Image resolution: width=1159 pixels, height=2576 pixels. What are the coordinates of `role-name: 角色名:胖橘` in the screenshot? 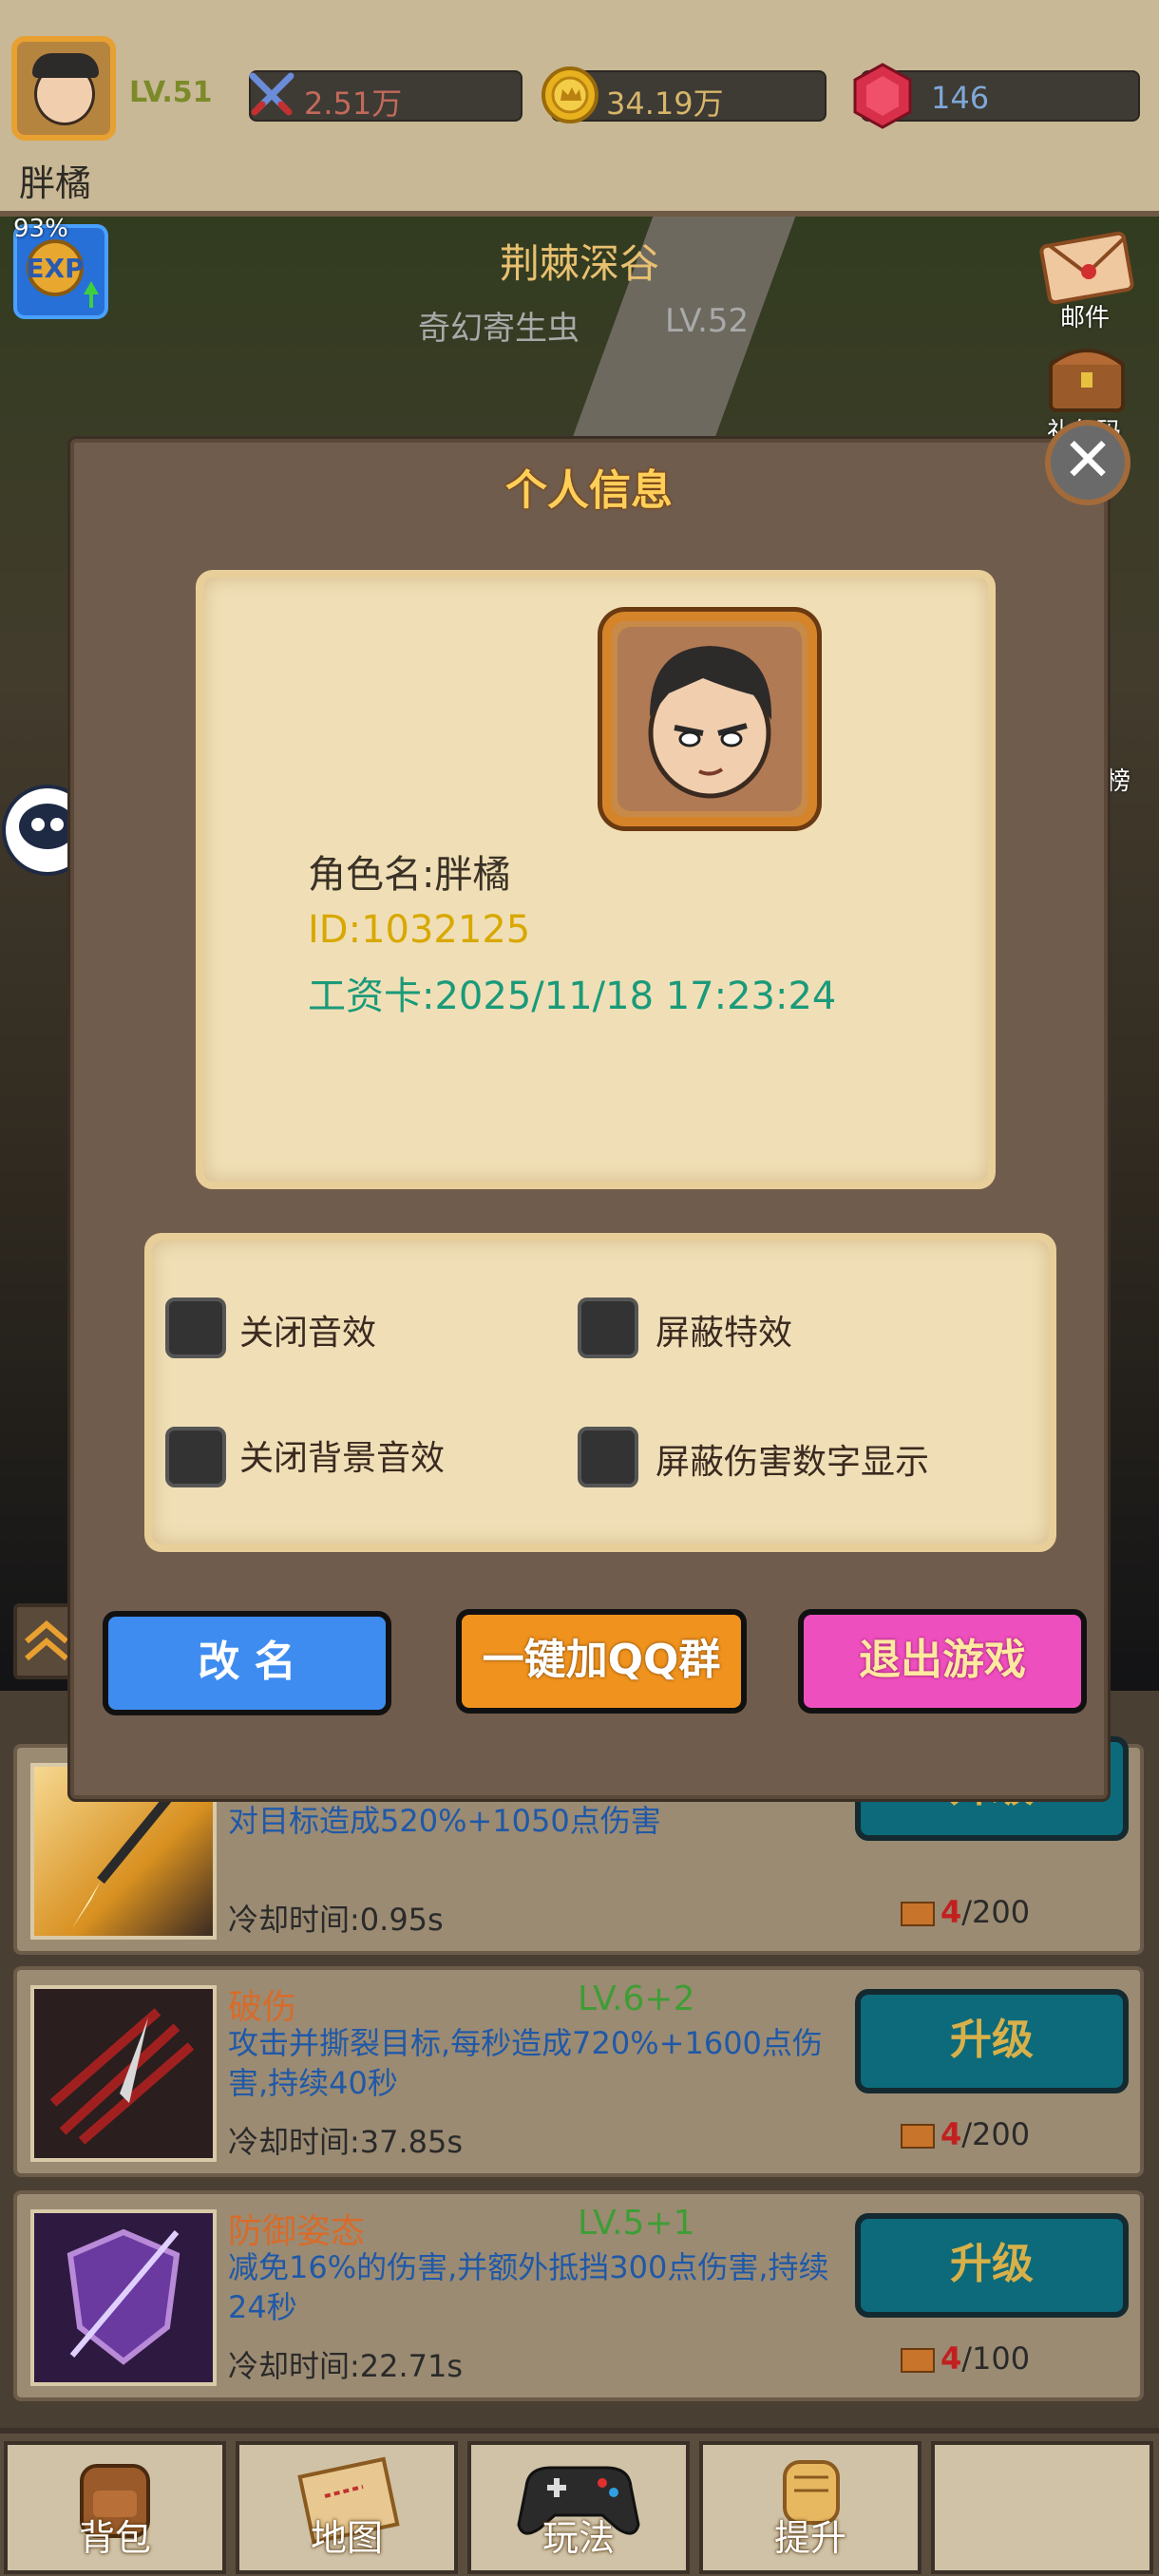 It's located at (409, 875).